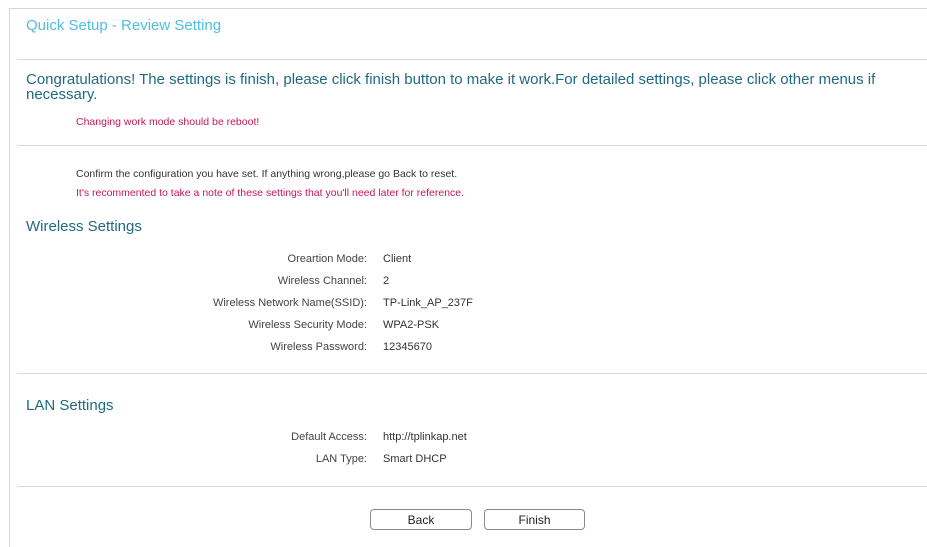 This screenshot has height=547, width=927. What do you see at coordinates (407, 347) in the screenshot?
I see `field-value: 12345670` at bounding box center [407, 347].